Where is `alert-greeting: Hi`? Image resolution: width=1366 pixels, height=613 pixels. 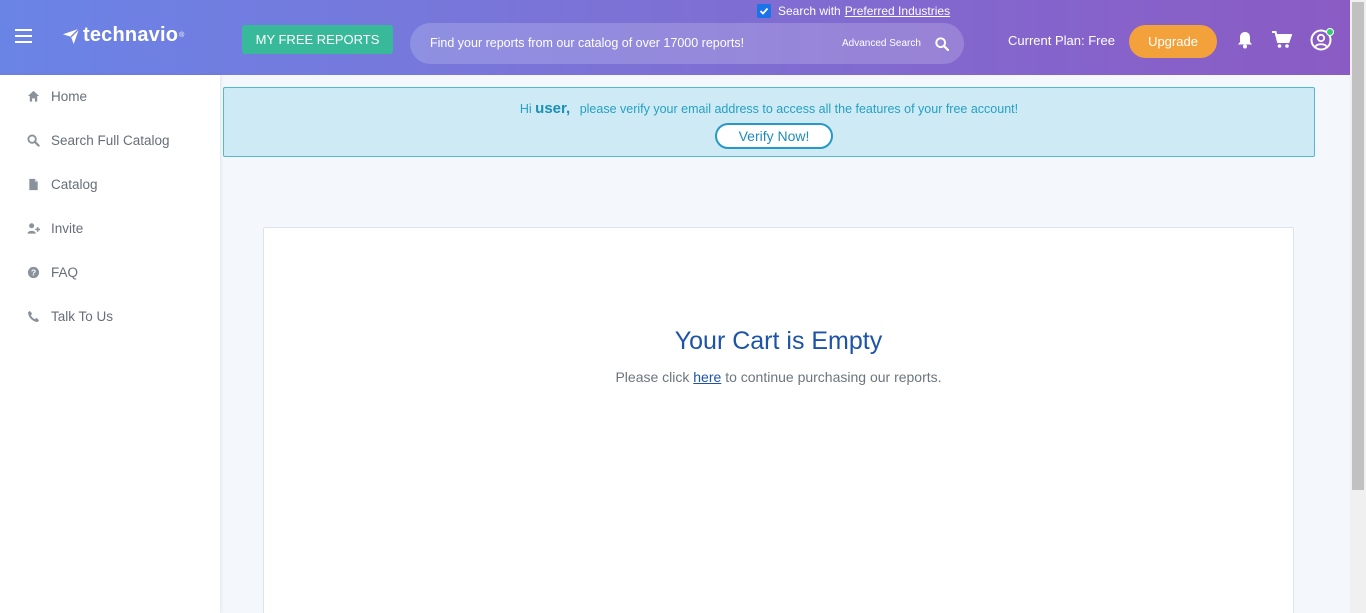 alert-greeting: Hi is located at coordinates (525, 109).